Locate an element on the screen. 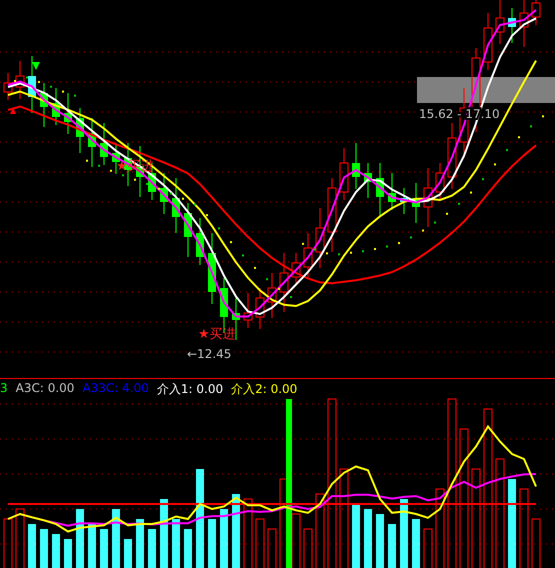 This screenshot has width=555, height=568. buy-signal-label: ★买进 is located at coordinates (217, 334).